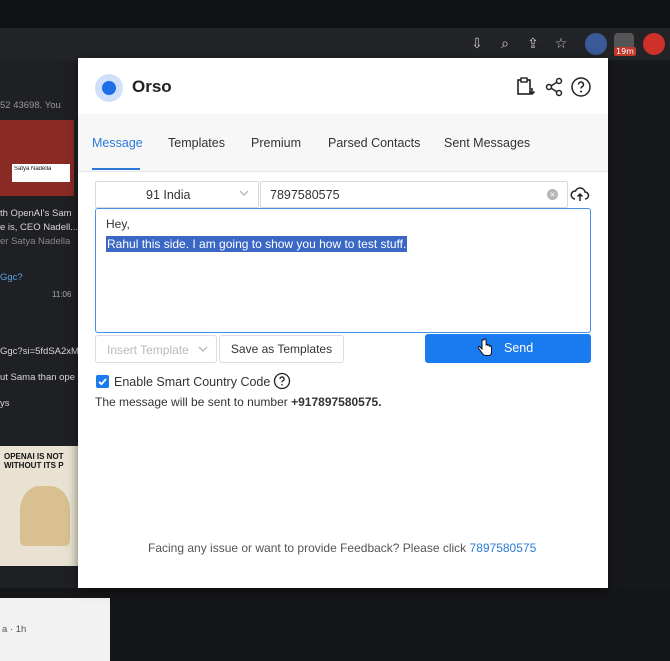  What do you see at coordinates (336, 402) in the screenshot?
I see `recipient-number: +917897580575.` at bounding box center [336, 402].